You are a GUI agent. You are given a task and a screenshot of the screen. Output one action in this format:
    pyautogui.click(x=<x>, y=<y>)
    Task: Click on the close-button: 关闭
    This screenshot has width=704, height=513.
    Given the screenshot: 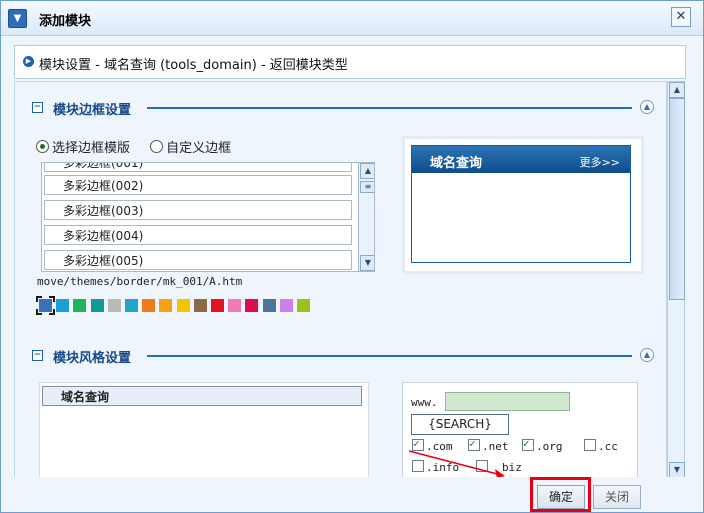 What is the action you would take?
    pyautogui.click(x=617, y=497)
    